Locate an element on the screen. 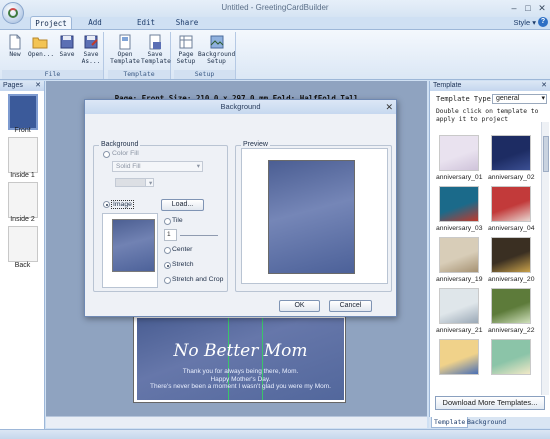 The height and width of the screenshot is (439, 550). background-group-label: Background is located at coordinates (120, 144).